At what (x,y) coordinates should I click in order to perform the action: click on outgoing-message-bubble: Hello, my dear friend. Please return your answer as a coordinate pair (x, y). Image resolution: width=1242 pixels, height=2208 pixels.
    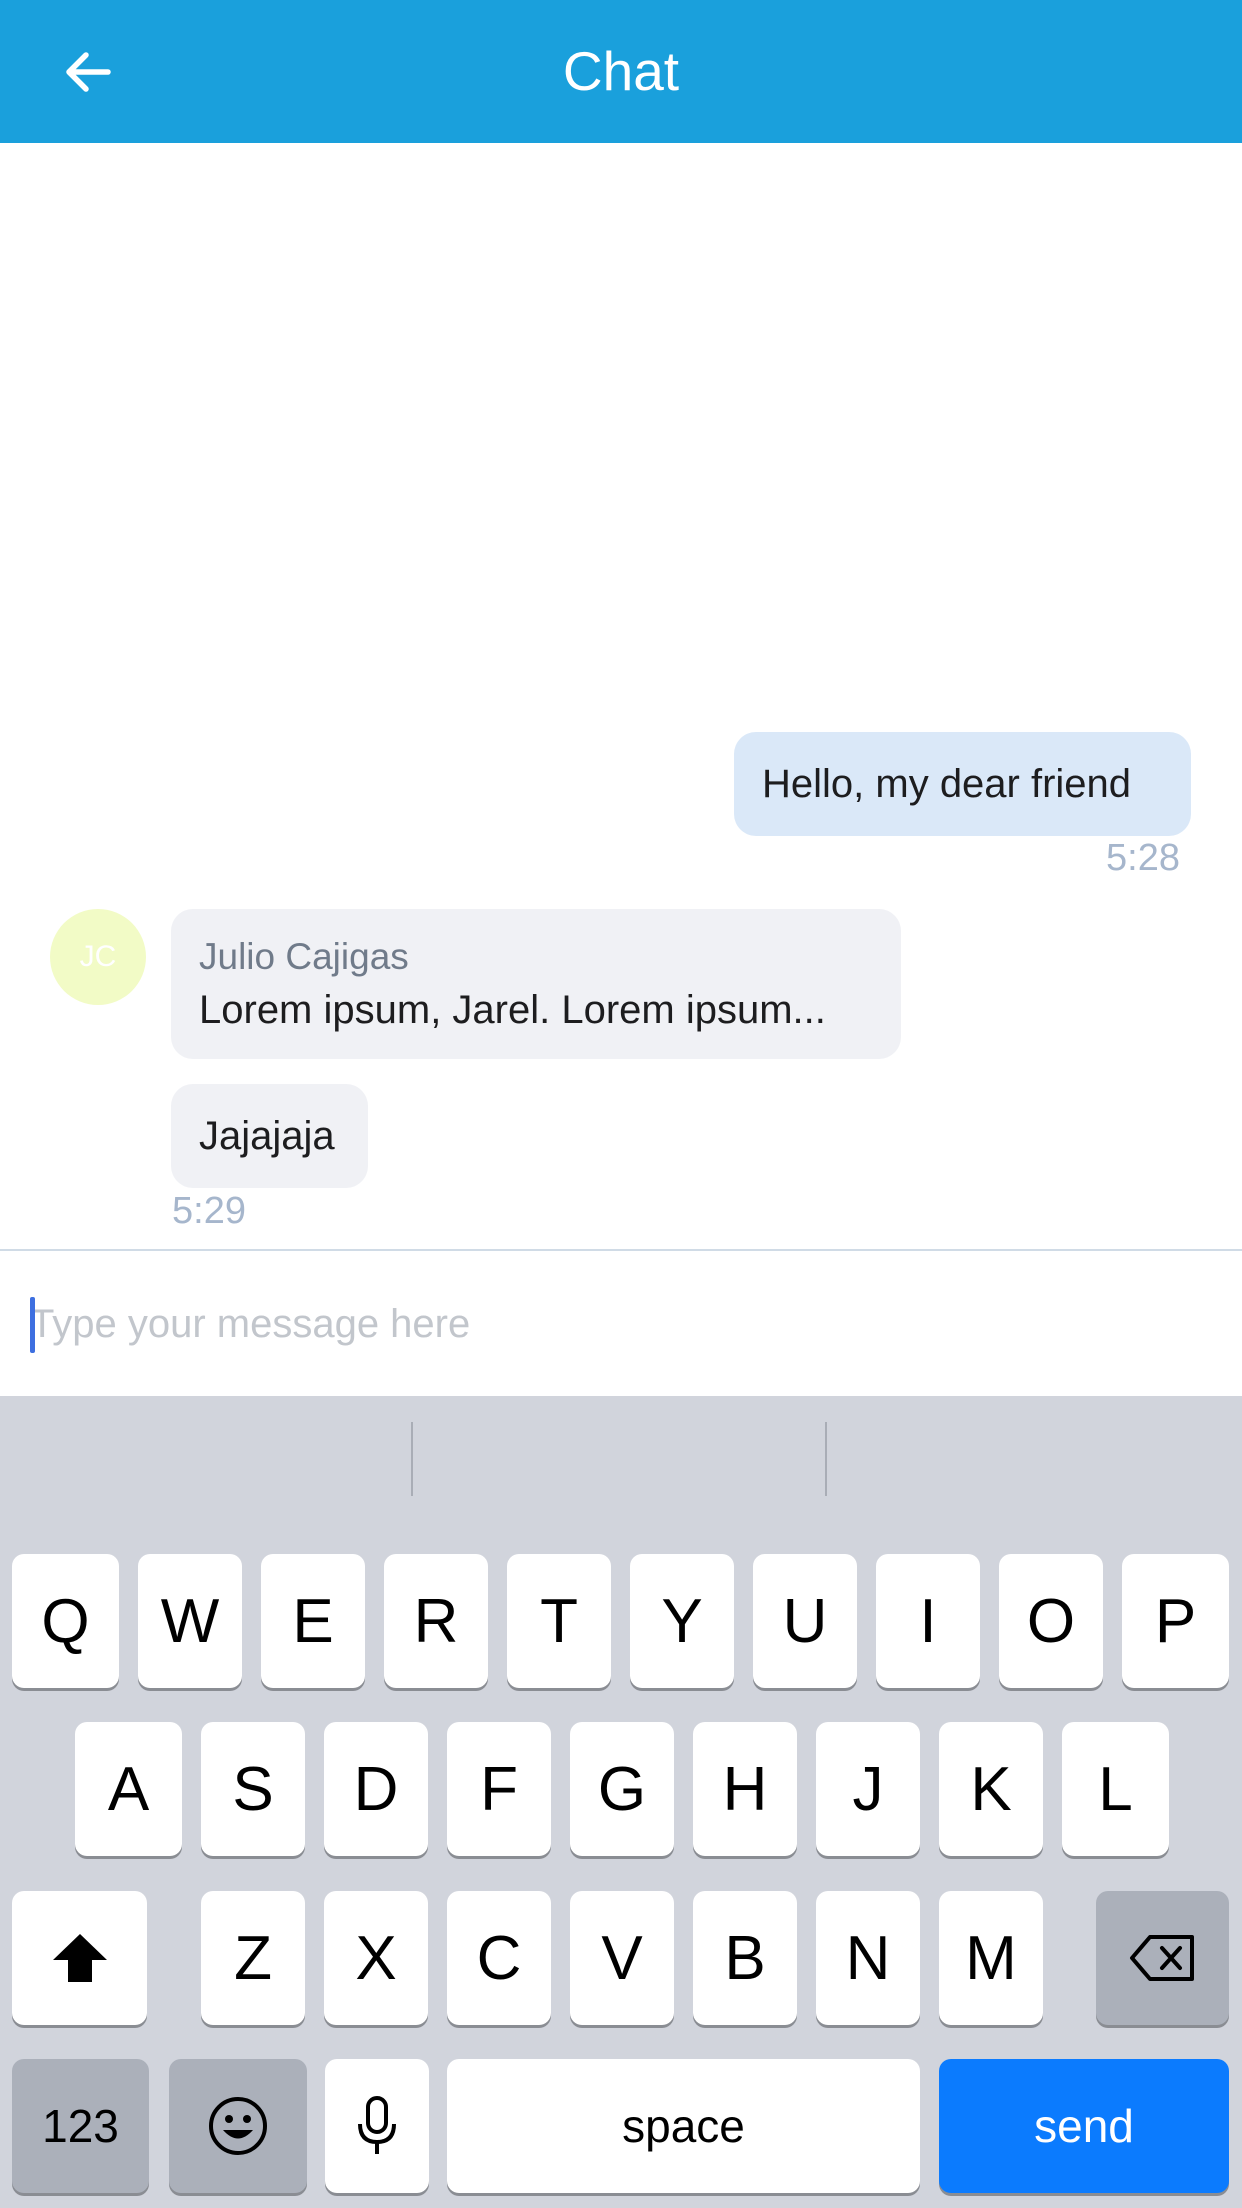
    Looking at the image, I should click on (962, 784).